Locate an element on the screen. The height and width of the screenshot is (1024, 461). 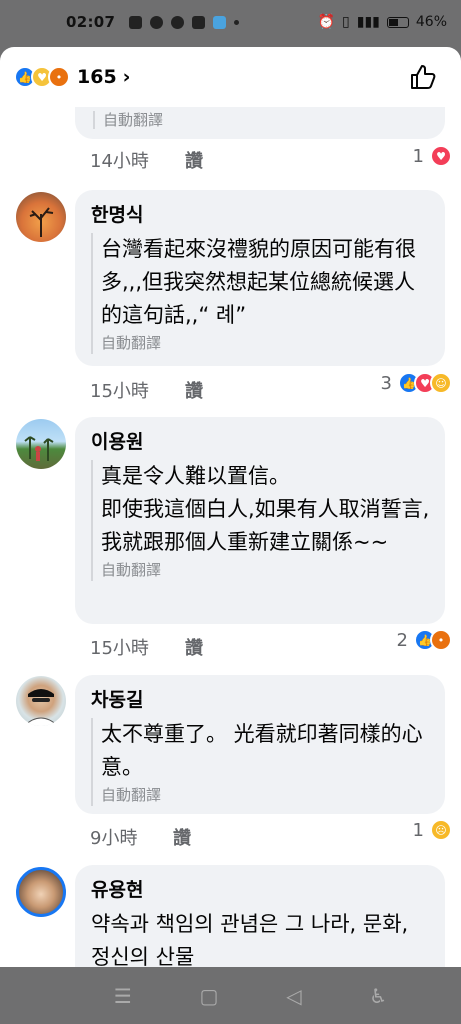
comment-author: 이용원 is located at coordinates (261, 440).